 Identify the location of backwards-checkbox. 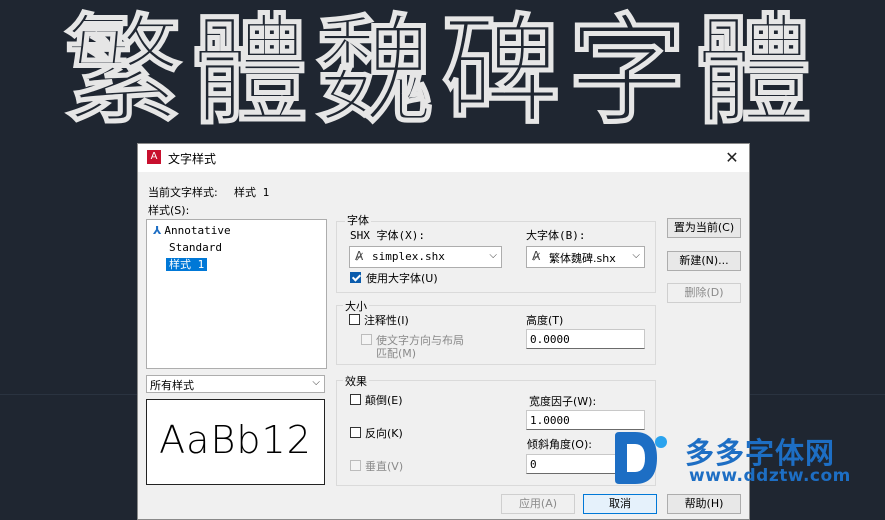
(355, 432).